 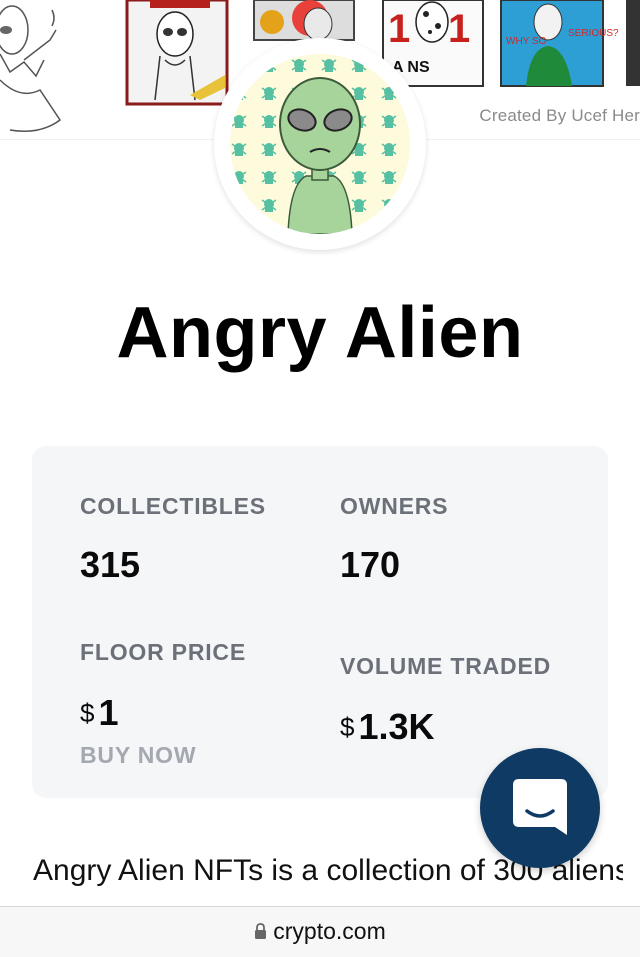 I want to click on volume-traded-value: $1.3K, so click(x=387, y=727).